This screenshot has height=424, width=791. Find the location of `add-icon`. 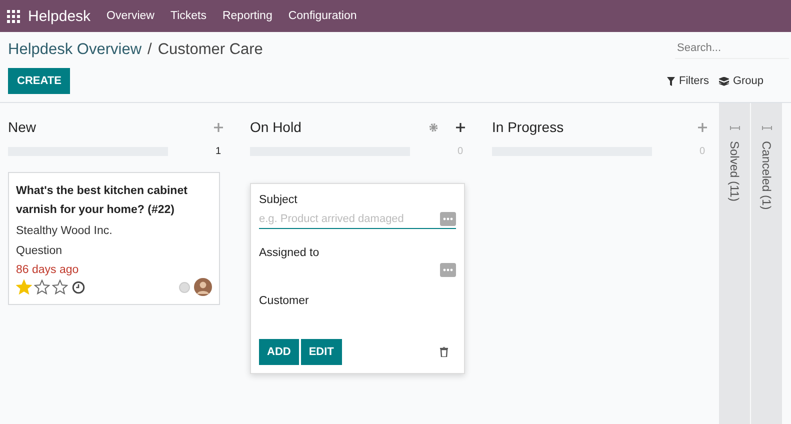

add-icon is located at coordinates (460, 127).